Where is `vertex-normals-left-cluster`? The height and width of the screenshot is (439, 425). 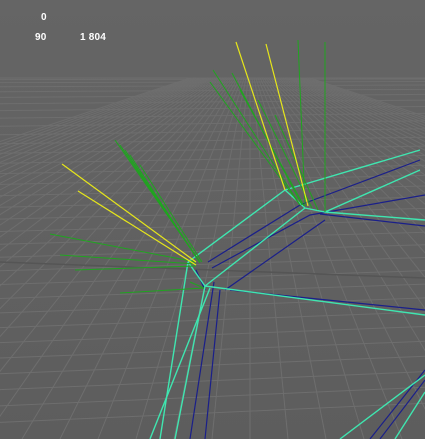
vertex-normals-left-cluster is located at coordinates (127, 216).